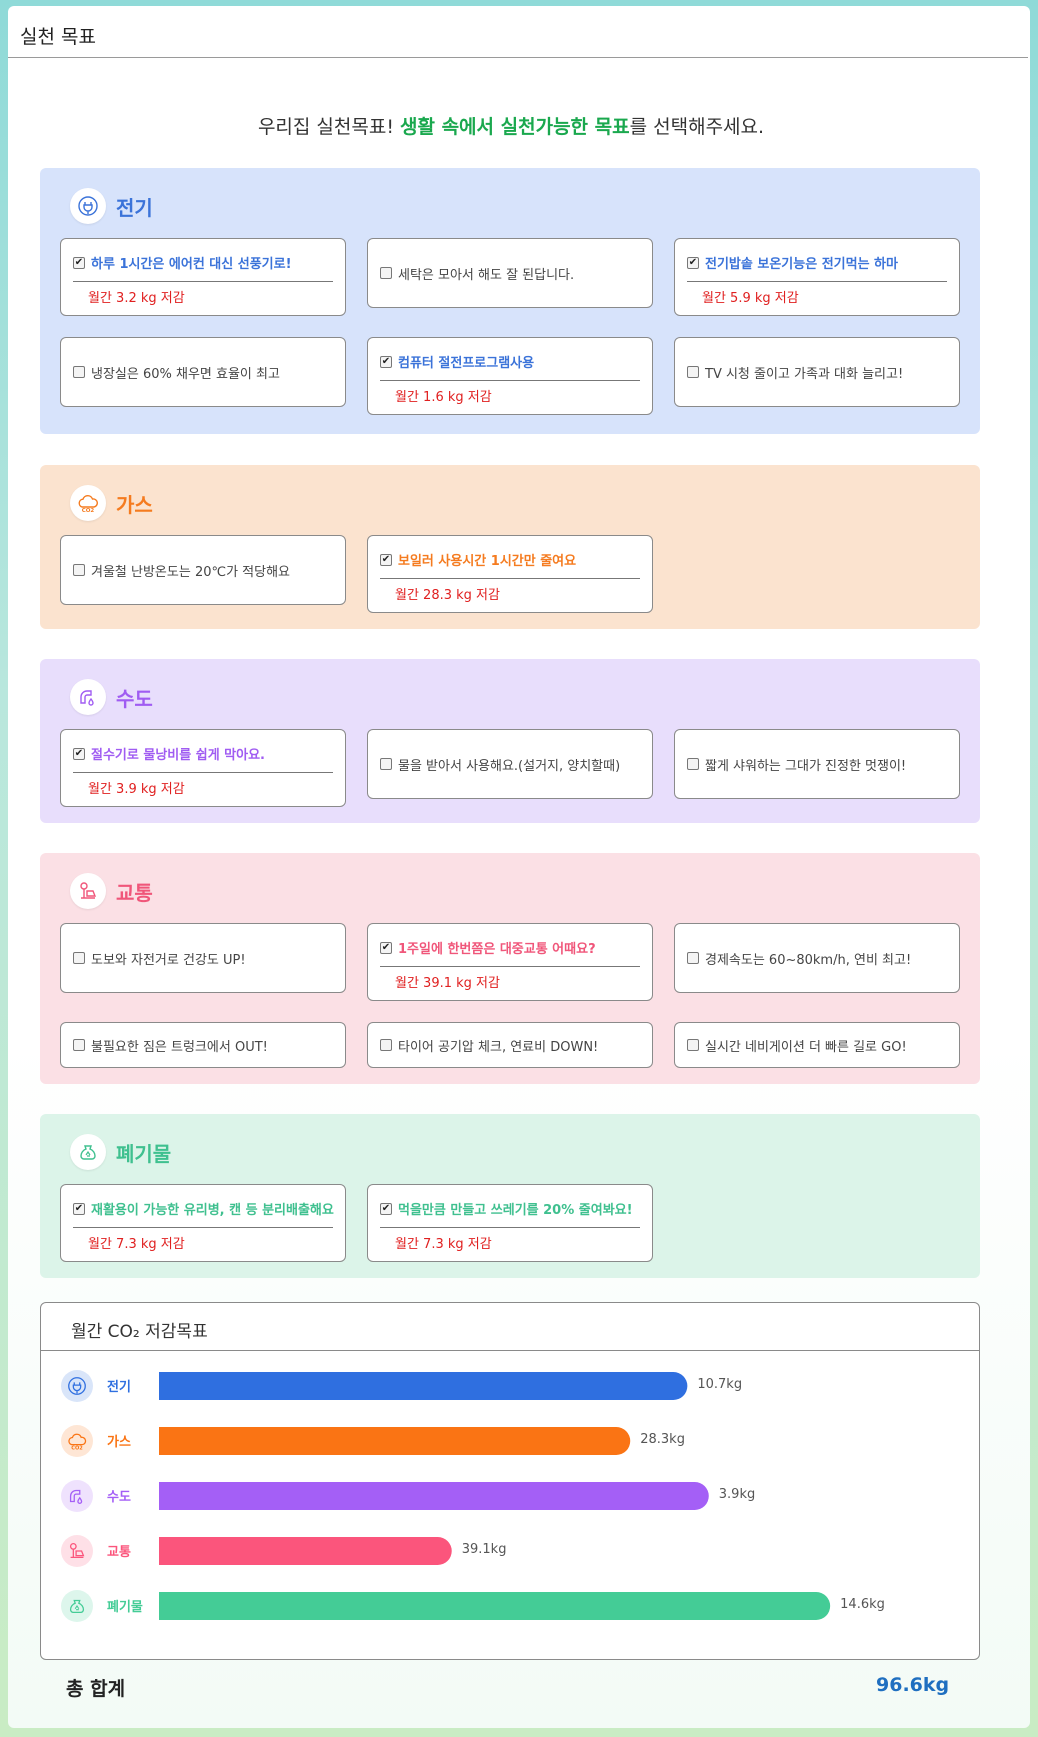 The height and width of the screenshot is (1737, 1038). What do you see at coordinates (203, 1223) in the screenshot?
I see `goal-card: ✔ 재활용이 가능한 유리병, 캔 등 분리배출해요월간 7.3 kg 저감` at bounding box center [203, 1223].